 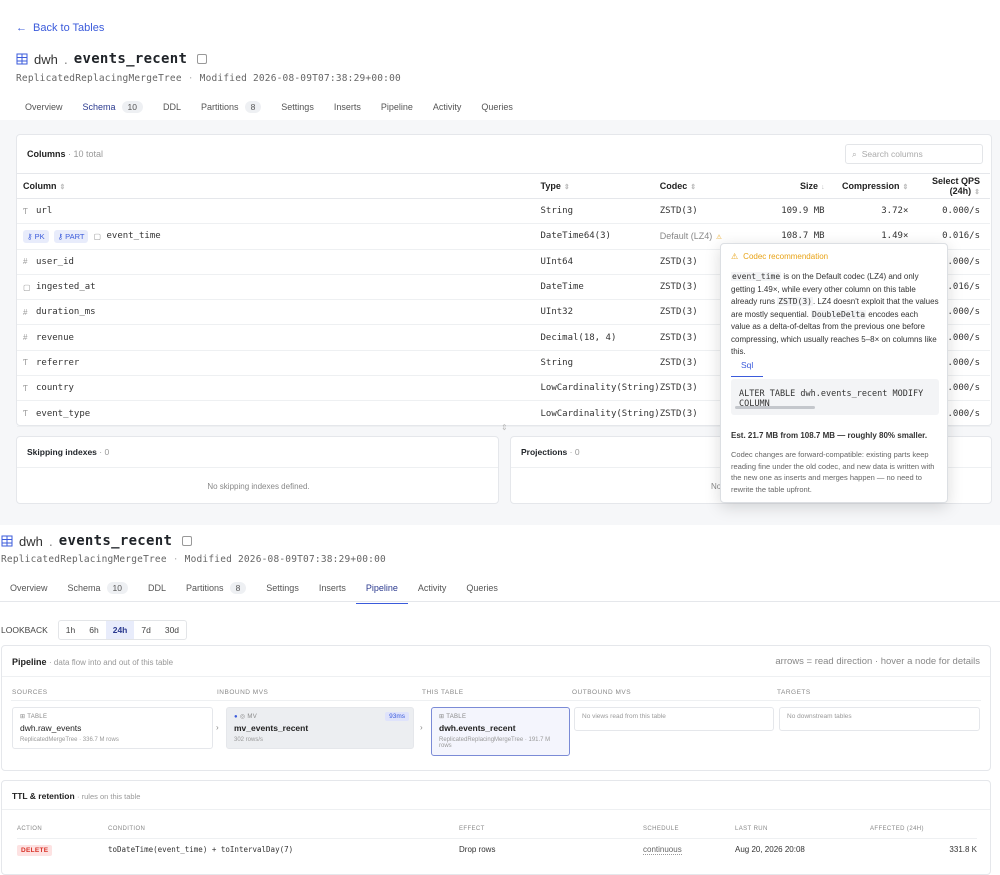 I want to click on resize-handle: ⇕, so click(x=504, y=427).